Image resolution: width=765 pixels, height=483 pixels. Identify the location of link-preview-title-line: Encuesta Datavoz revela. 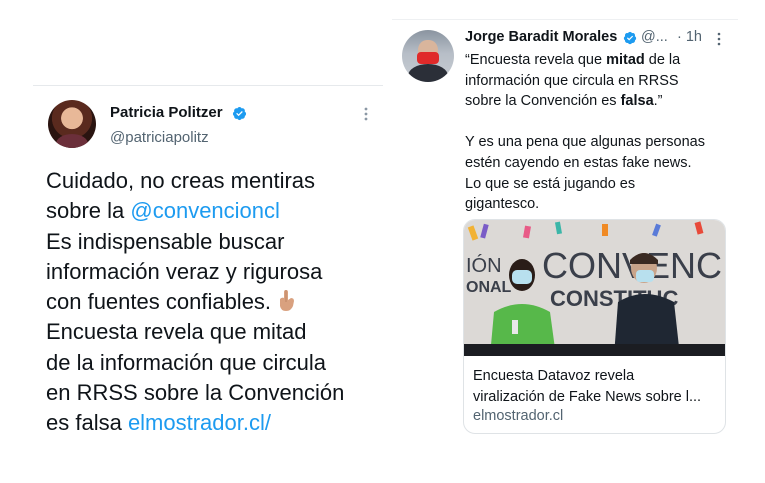
(554, 376).